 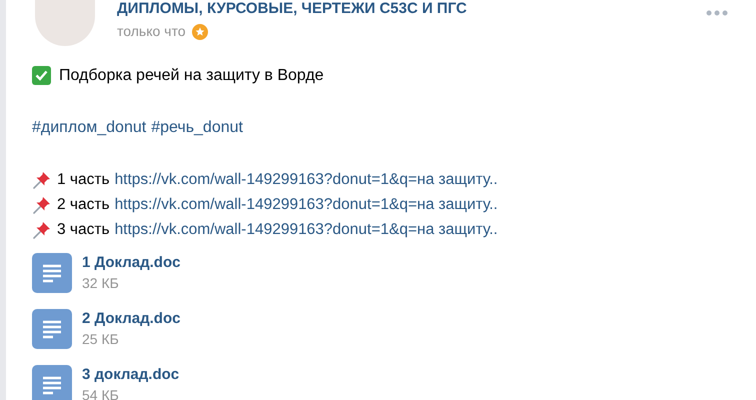 What do you see at coordinates (83, 205) in the screenshot?
I see `part-label: 2 часть` at bounding box center [83, 205].